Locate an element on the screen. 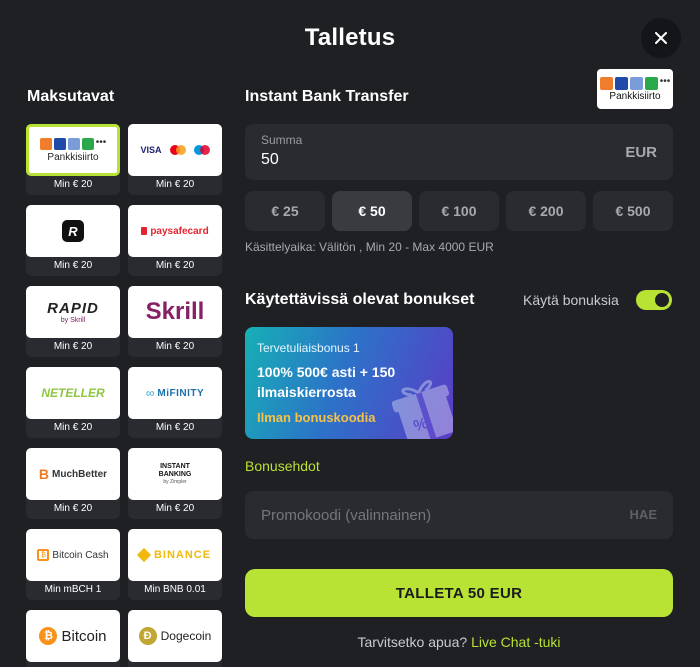 Image resolution: width=700 pixels, height=667 pixels. binance-logo: BINANCE is located at coordinates (182, 555).